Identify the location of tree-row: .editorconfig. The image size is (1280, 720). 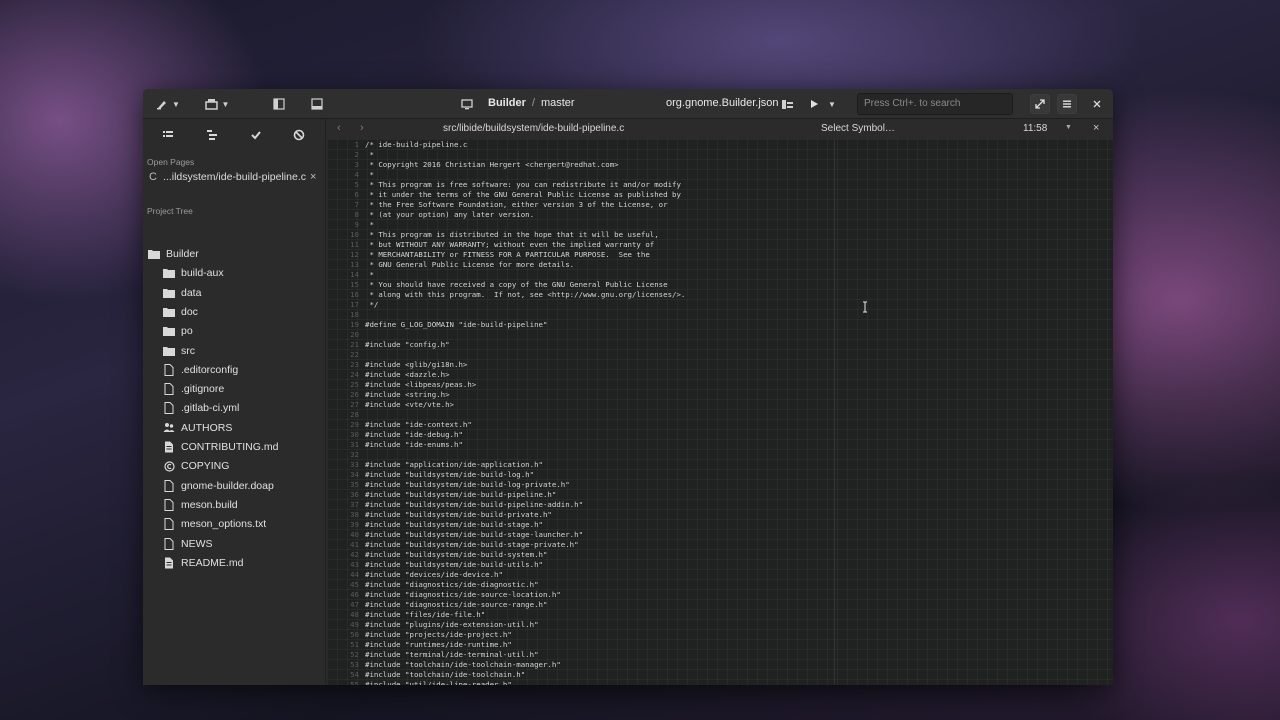
(234, 370).